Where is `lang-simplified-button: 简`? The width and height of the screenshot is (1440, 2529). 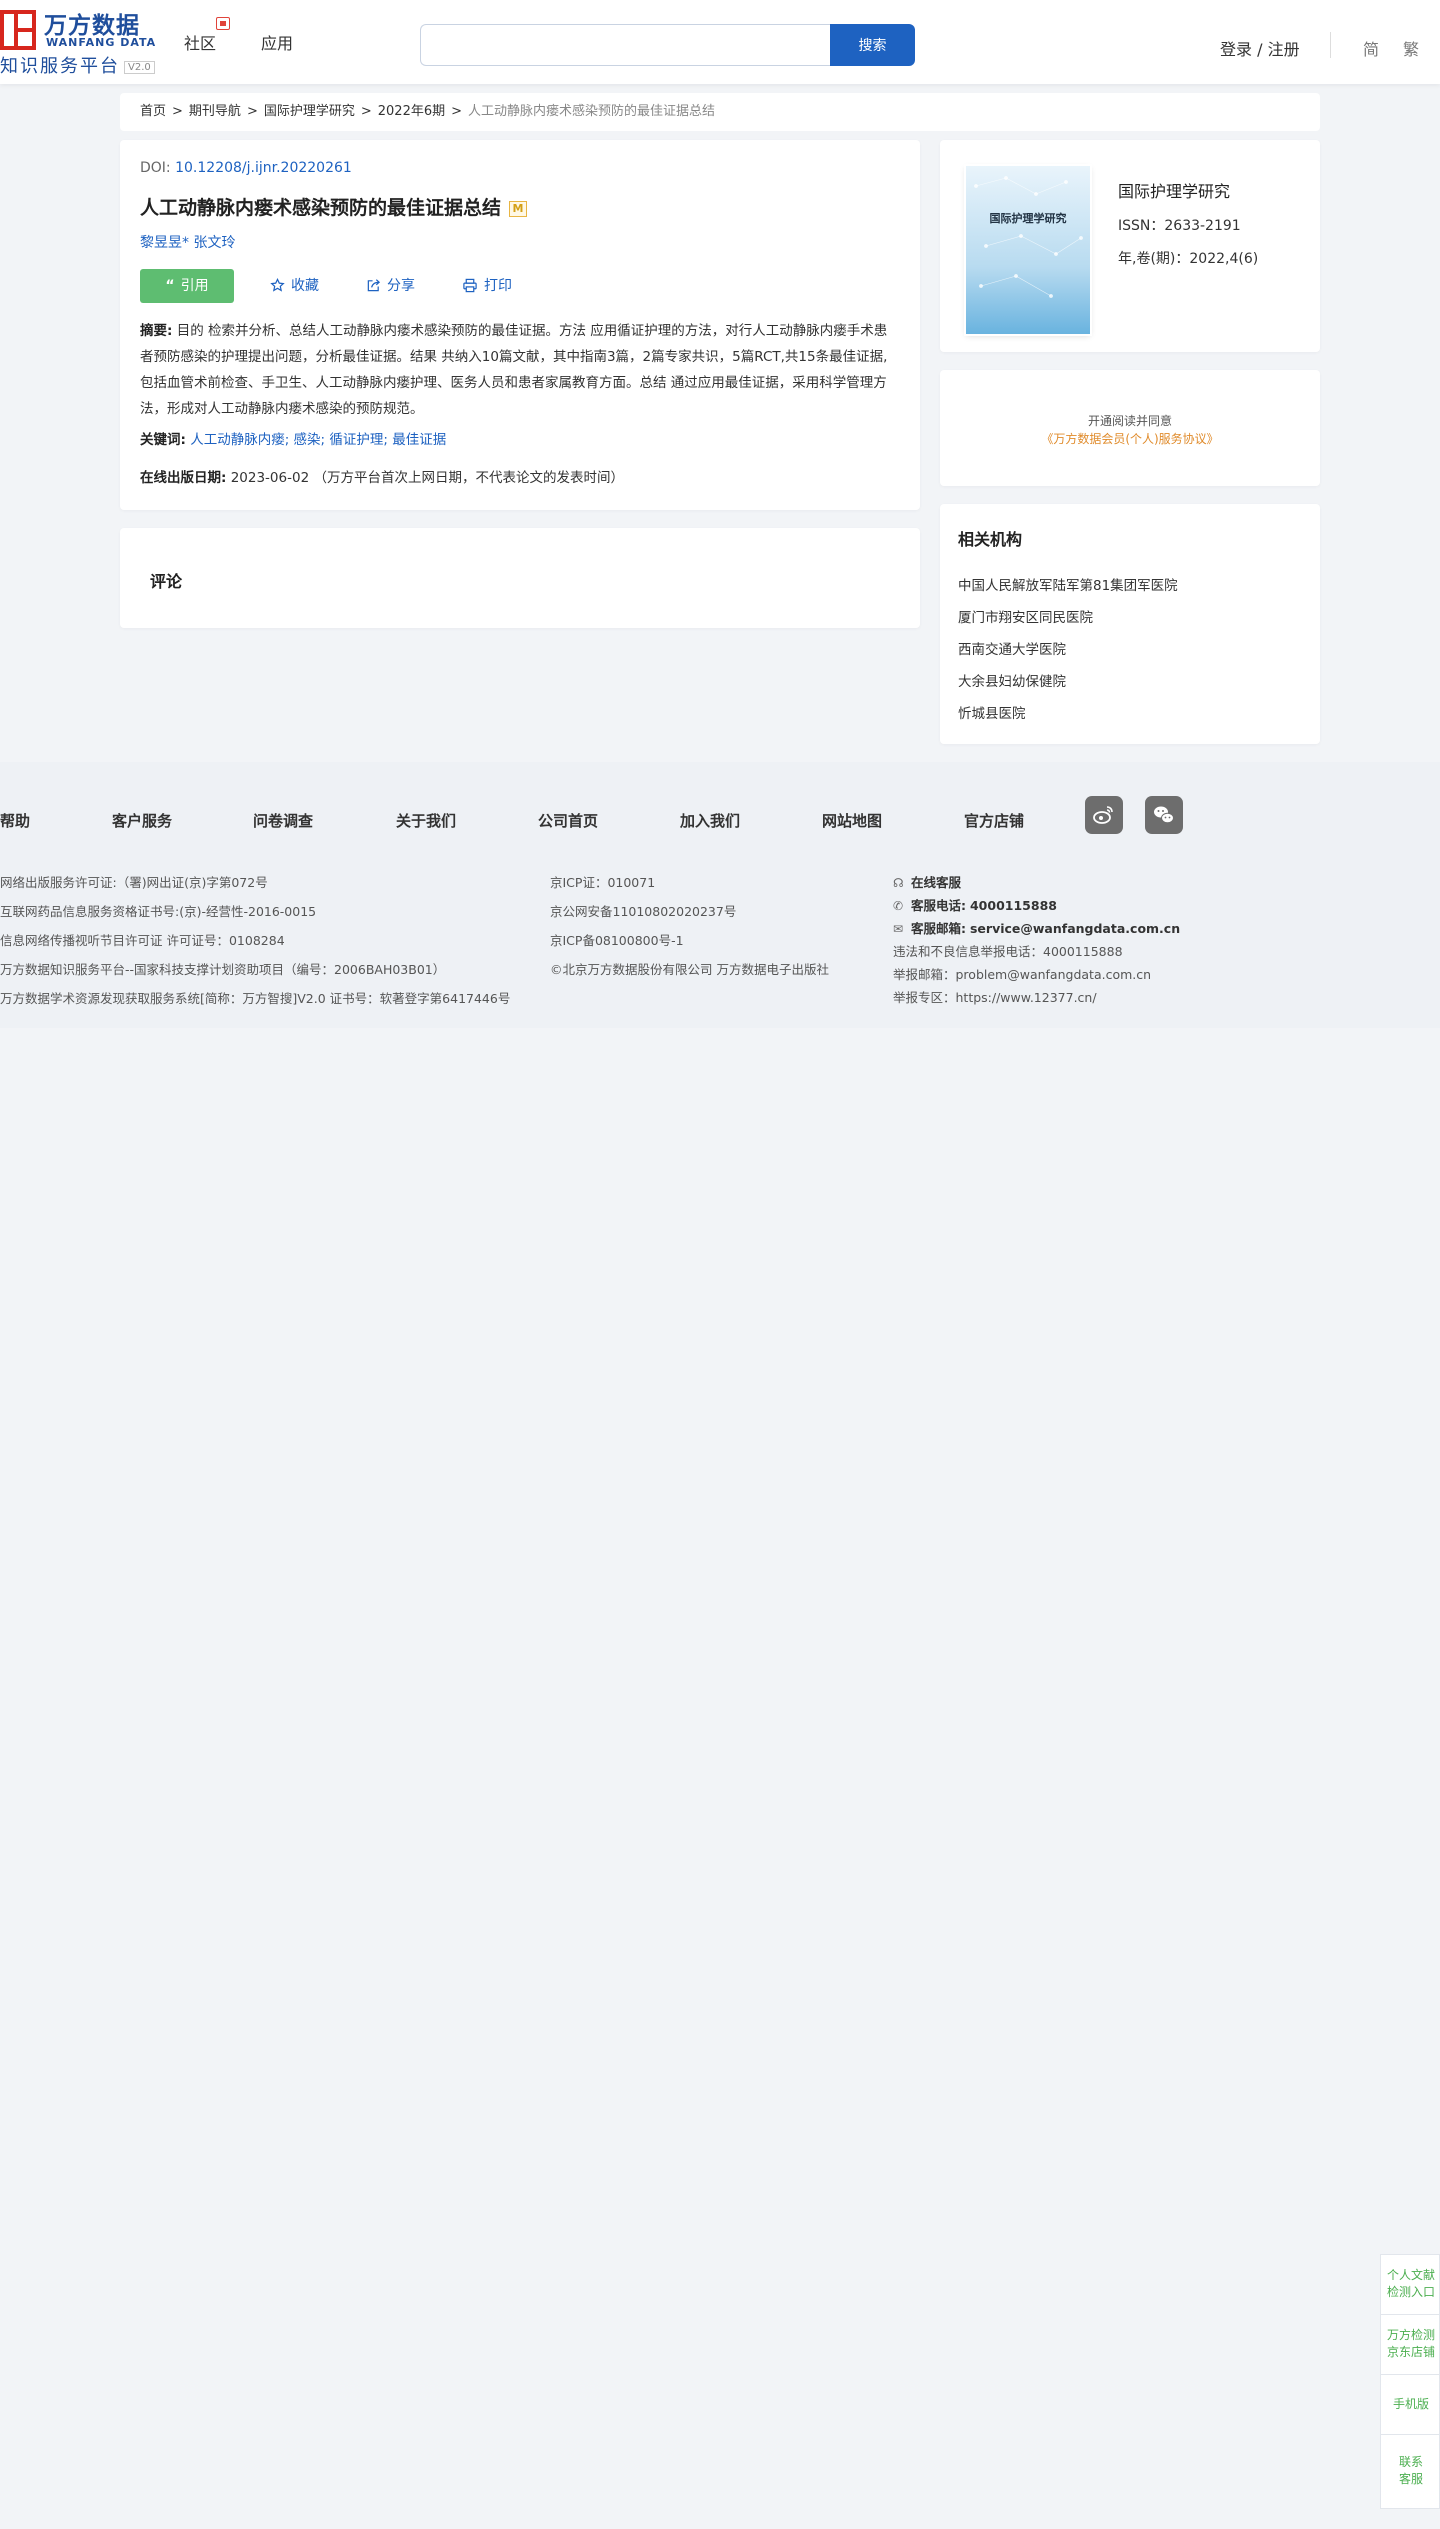 lang-simplified-button: 简 is located at coordinates (1371, 48).